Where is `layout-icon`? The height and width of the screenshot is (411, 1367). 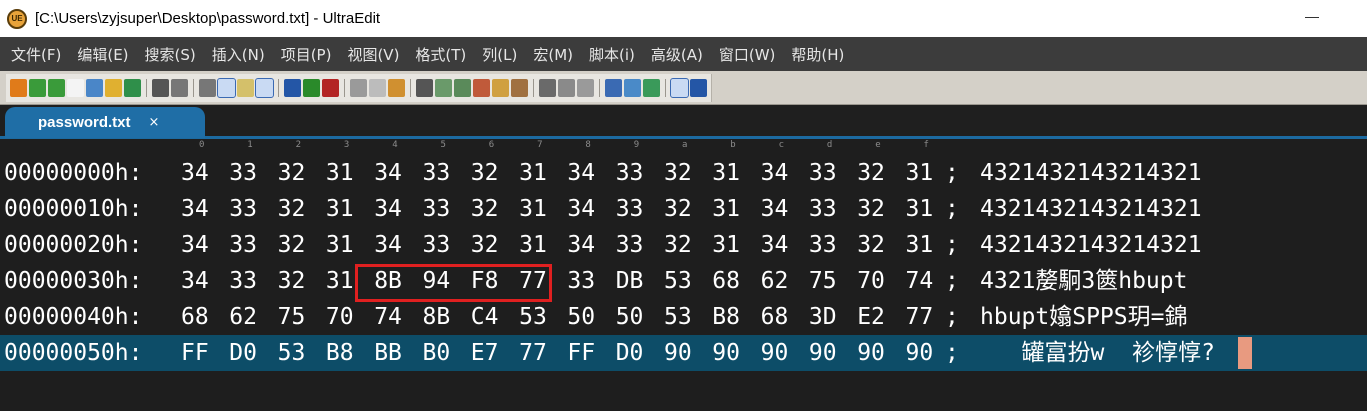 layout-icon is located at coordinates (679, 87).